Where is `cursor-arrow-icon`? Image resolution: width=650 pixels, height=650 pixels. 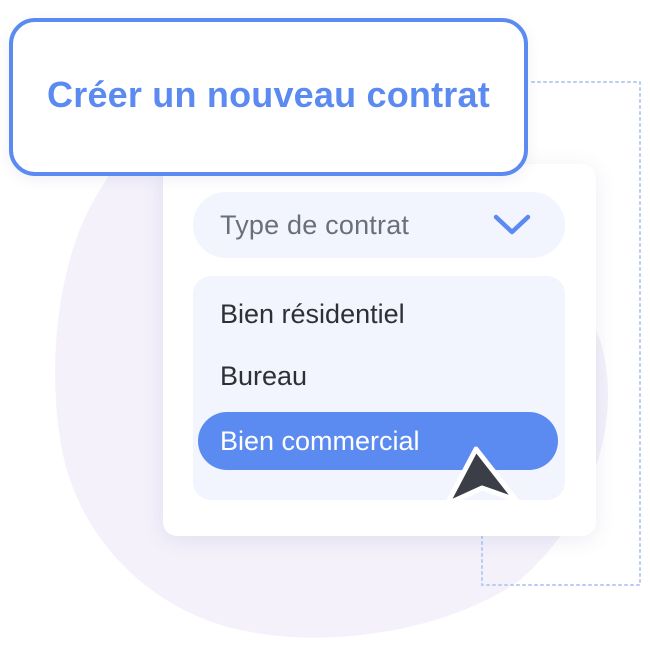
cursor-arrow-icon is located at coordinates (481, 476).